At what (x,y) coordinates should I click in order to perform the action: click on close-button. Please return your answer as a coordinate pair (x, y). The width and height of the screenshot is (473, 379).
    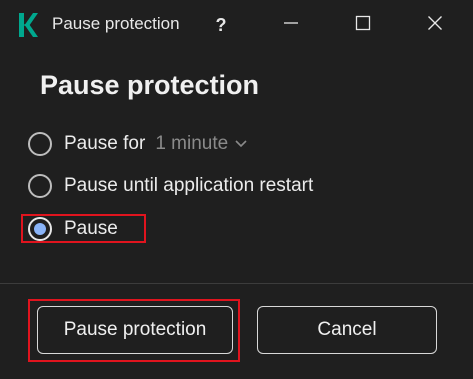
    Looking at the image, I should click on (435, 25).